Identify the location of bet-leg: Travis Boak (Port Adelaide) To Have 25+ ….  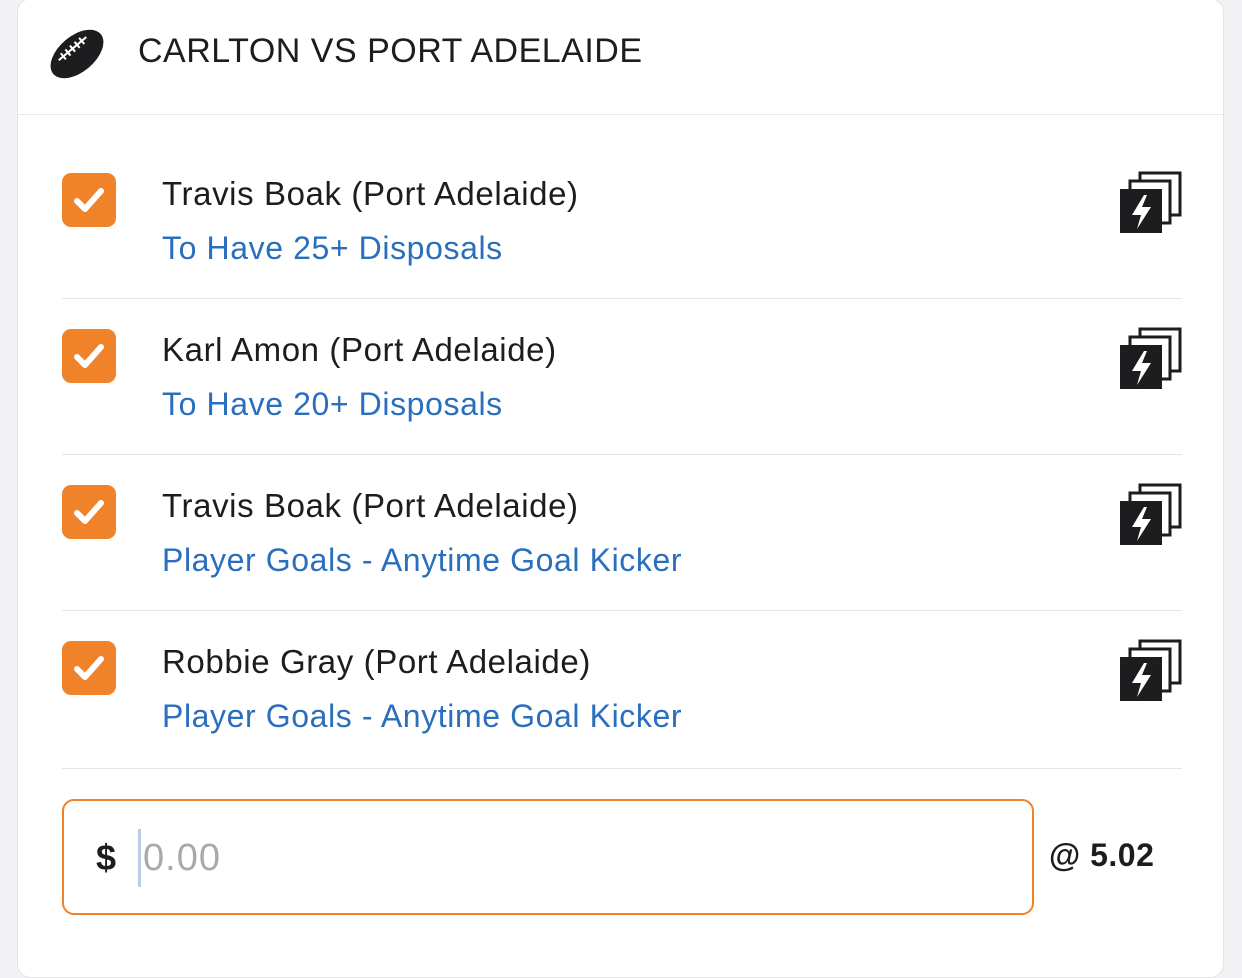
(622, 221).